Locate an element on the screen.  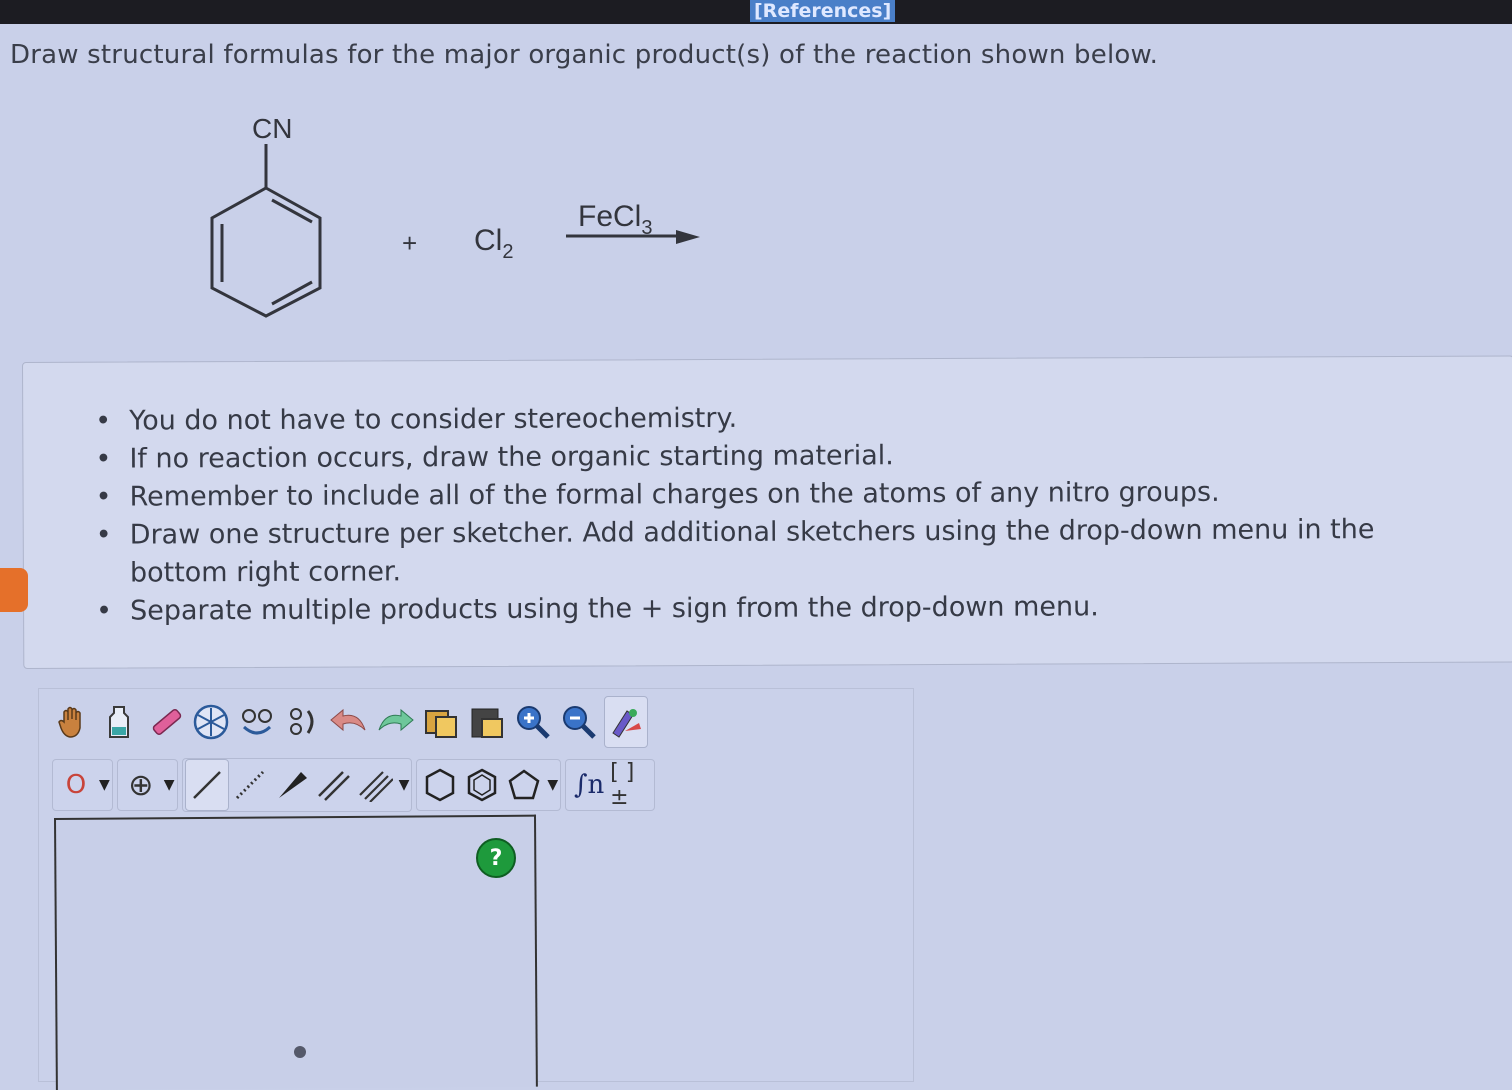
top-bar: [References] is located at coordinates (756, 12).